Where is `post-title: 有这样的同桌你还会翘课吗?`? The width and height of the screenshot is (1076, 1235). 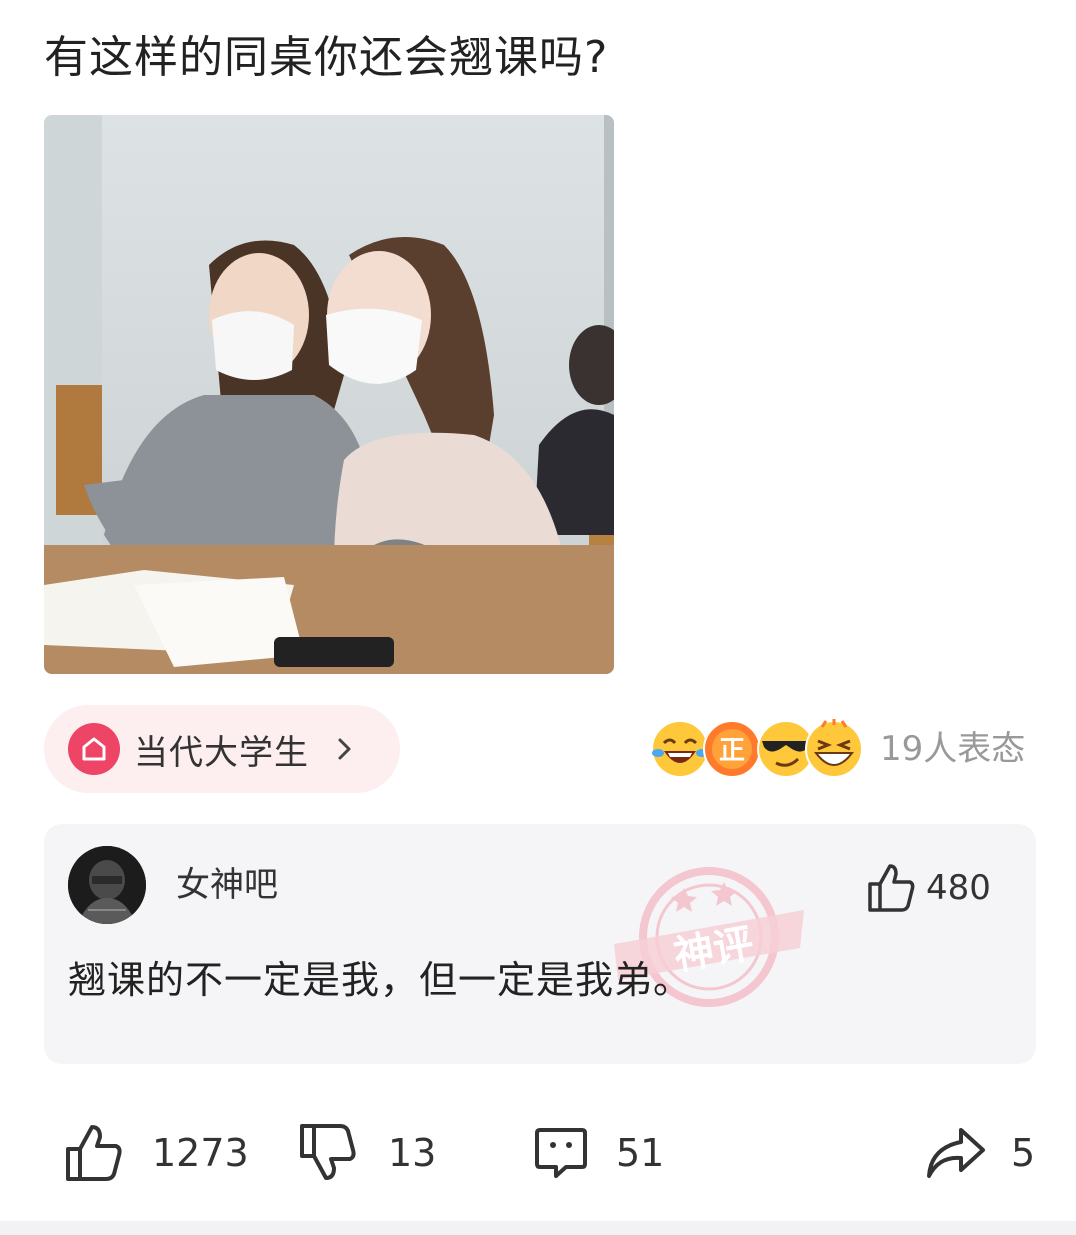
post-title: 有这样的同桌你还会翘课吗? is located at coordinates (326, 57).